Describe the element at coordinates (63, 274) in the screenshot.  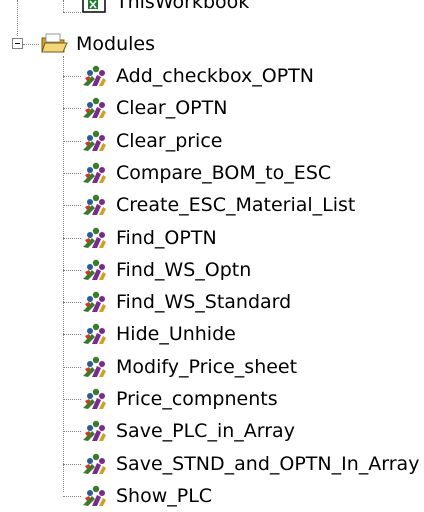
I see `tree-guide-modules-children` at that location.